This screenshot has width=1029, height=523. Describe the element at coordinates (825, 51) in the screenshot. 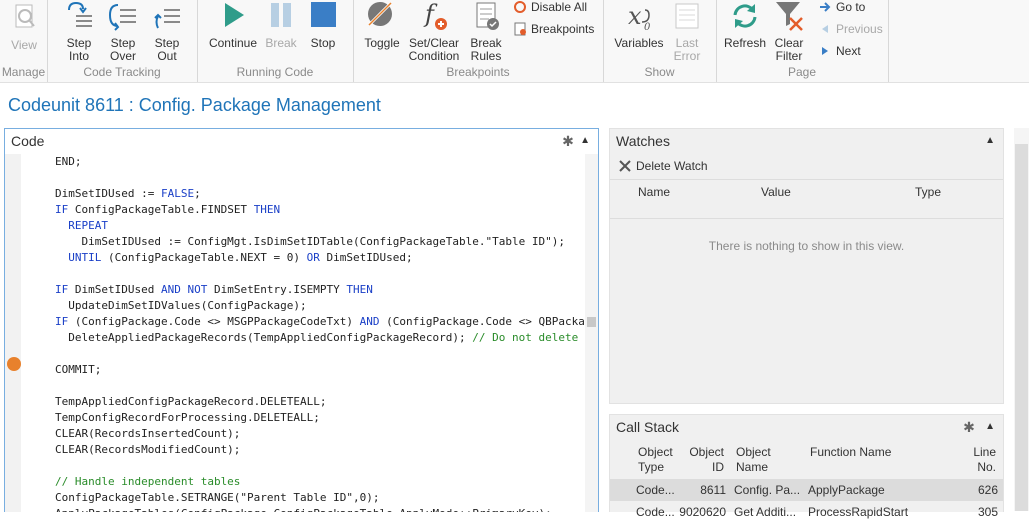

I see `next-icon` at that location.